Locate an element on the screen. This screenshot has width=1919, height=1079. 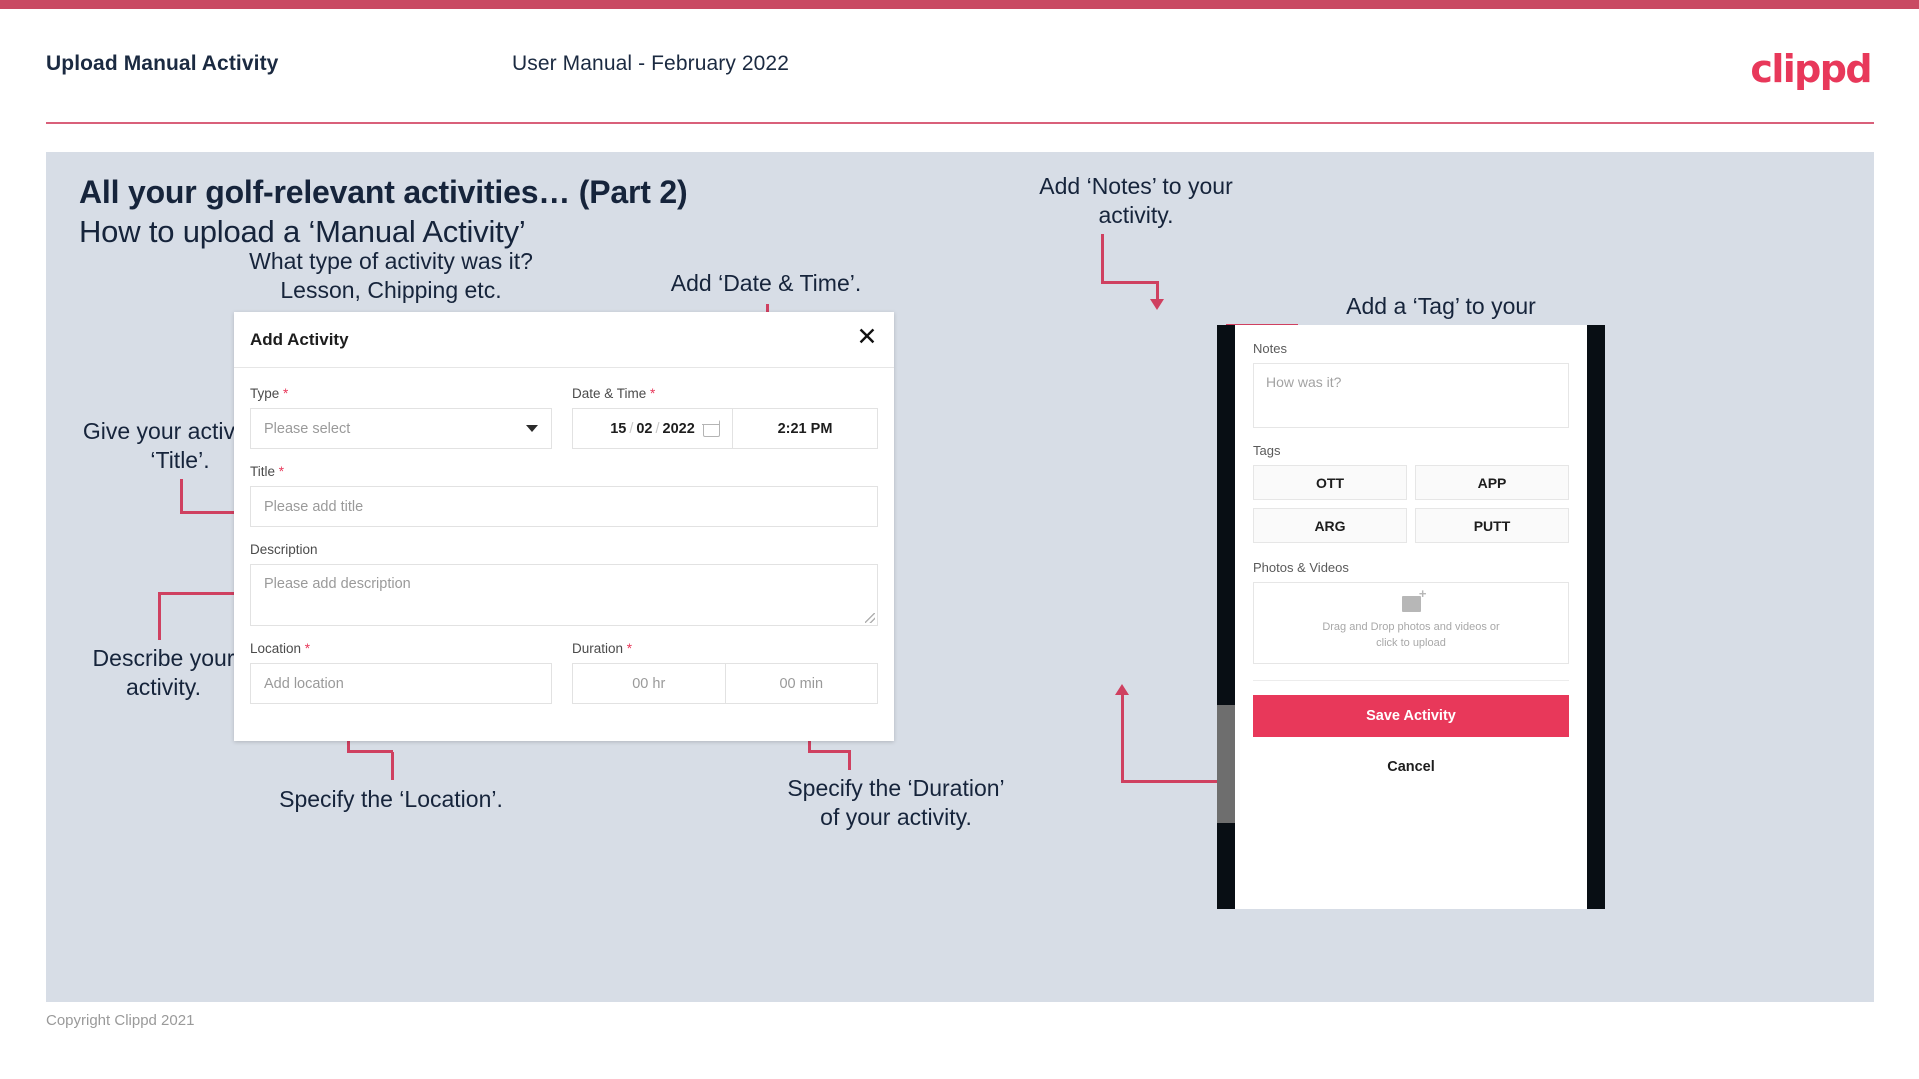
mobile-divider is located at coordinates (1411, 680).